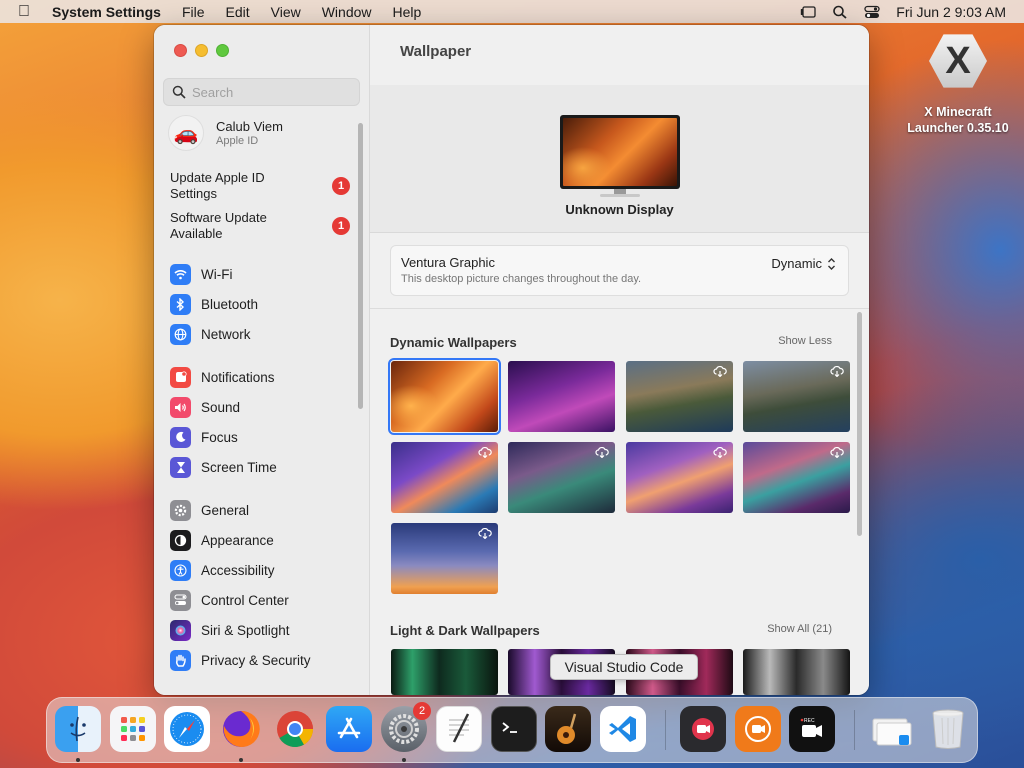 The width and height of the screenshot is (1024, 768). Describe the element at coordinates (623, 729) in the screenshot. I see `vscode-icon` at that location.